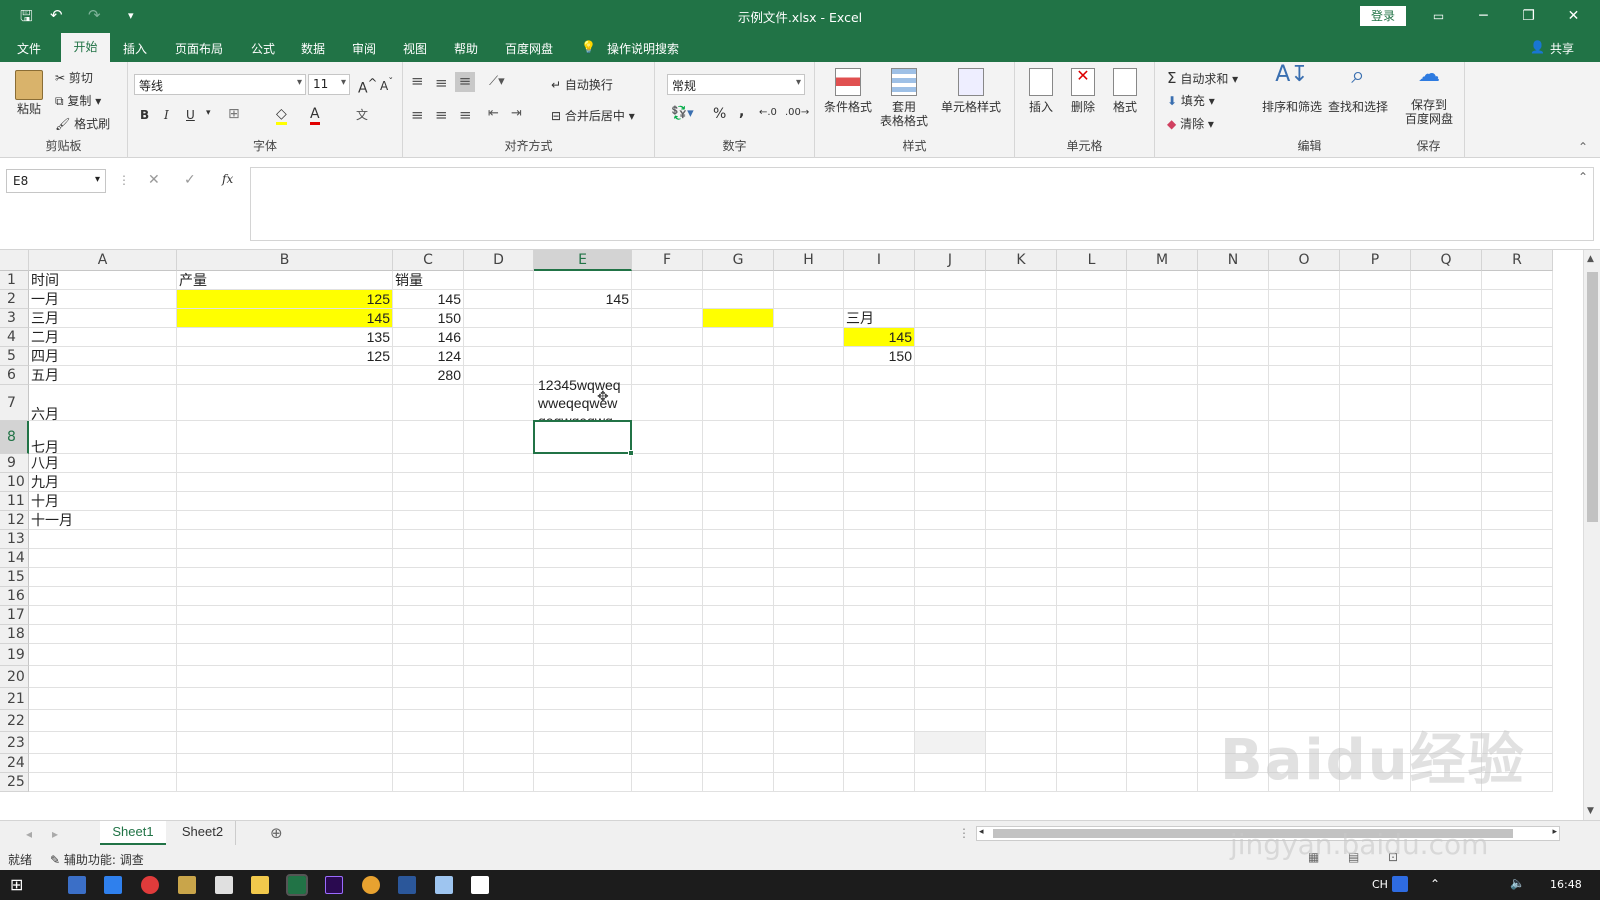  What do you see at coordinates (499, 403) in the screenshot?
I see `cell-d7` at bounding box center [499, 403].